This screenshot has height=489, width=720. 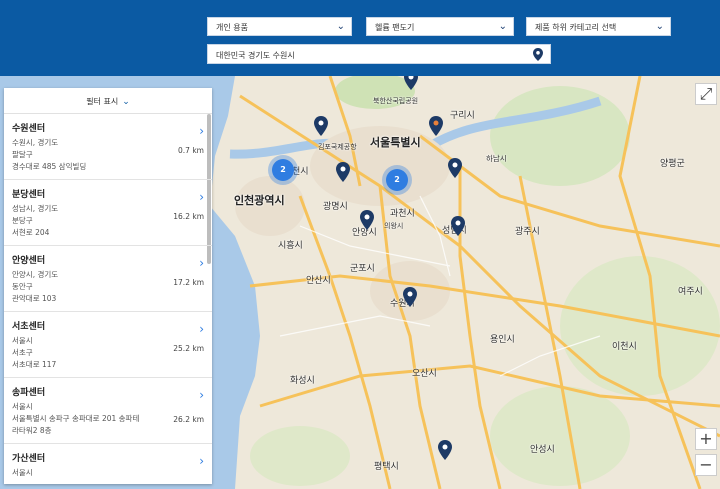 What do you see at coordinates (690, 292) in the screenshot?
I see `map-label: 여주시` at bounding box center [690, 292].